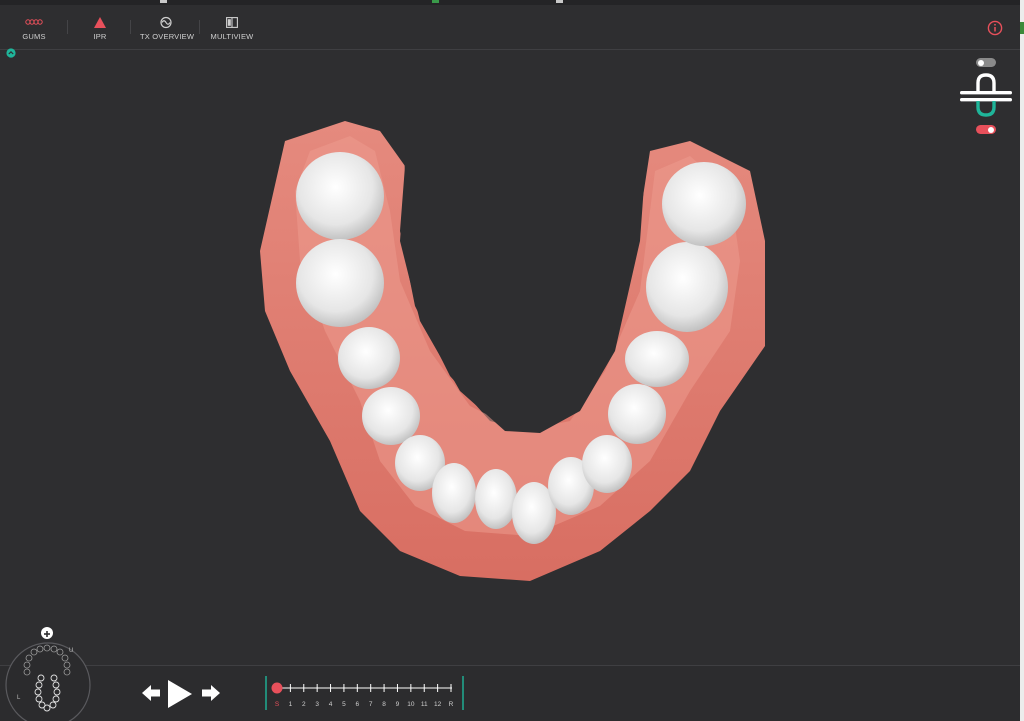  I want to click on gums-button: GUMS, so click(34, 27).